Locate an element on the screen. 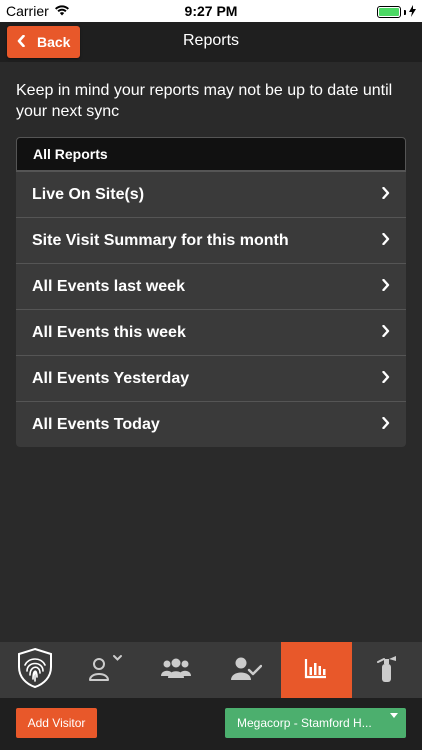 Image resolution: width=422 pixels, height=750 pixels. report-item-site-visit-summary: Site Visit Summary for this month is located at coordinates (211, 240).